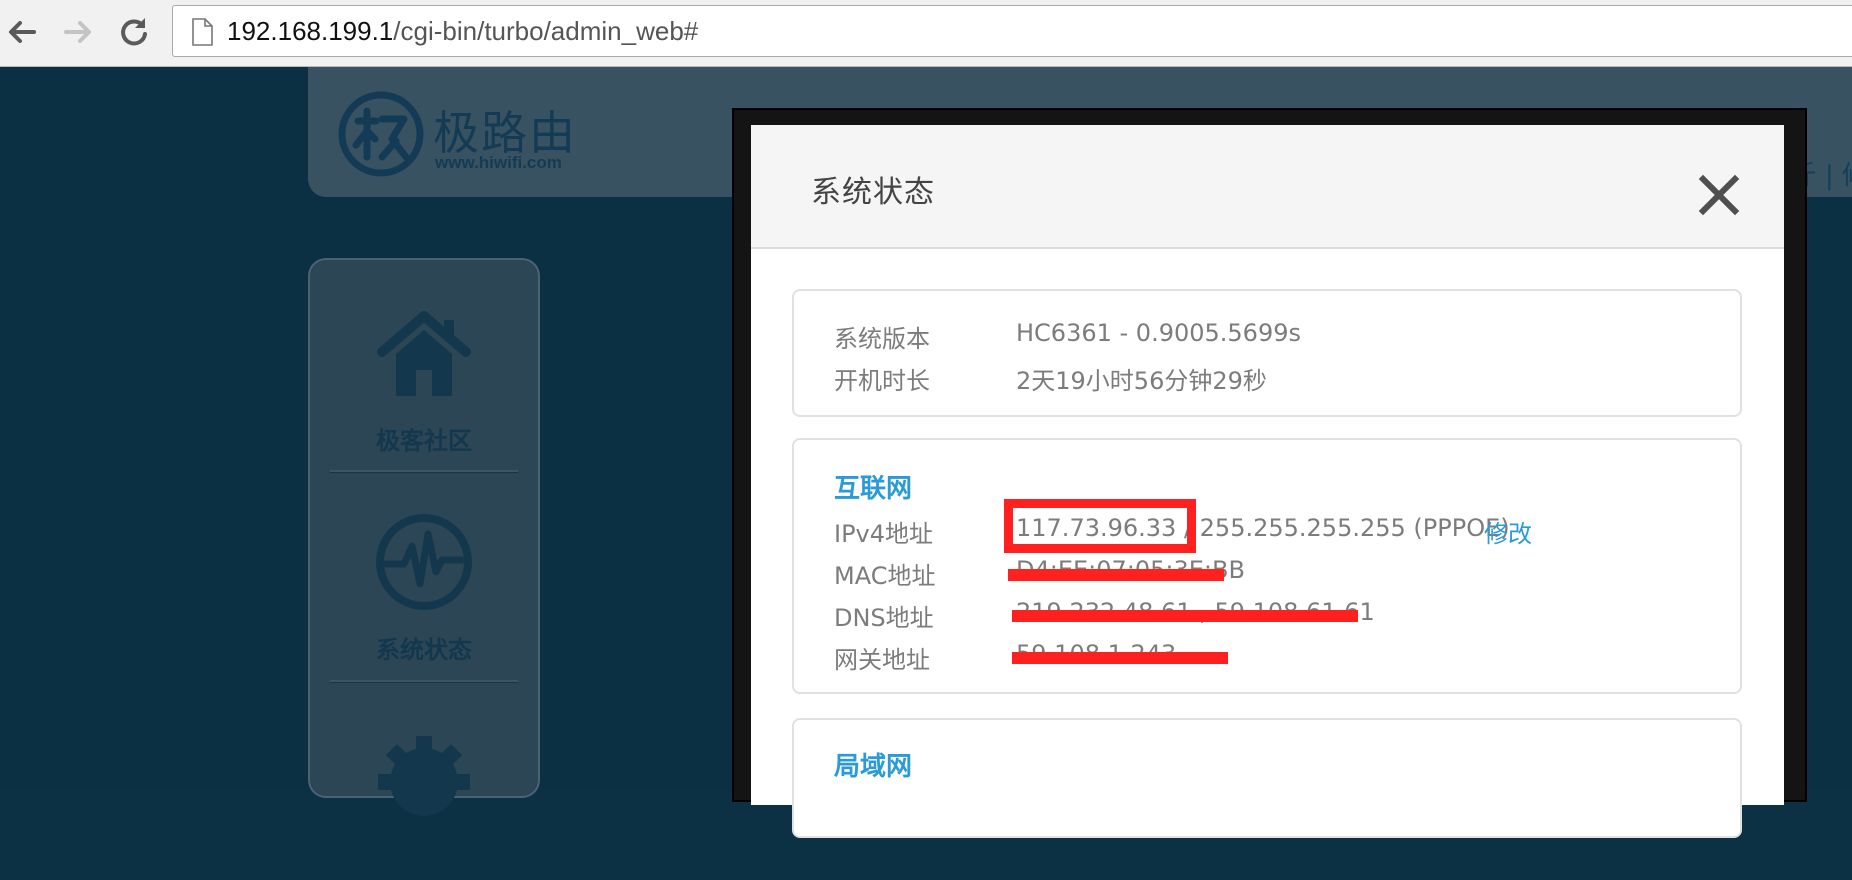  What do you see at coordinates (884, 534) in the screenshot?
I see `row-key: IPv4地址` at bounding box center [884, 534].